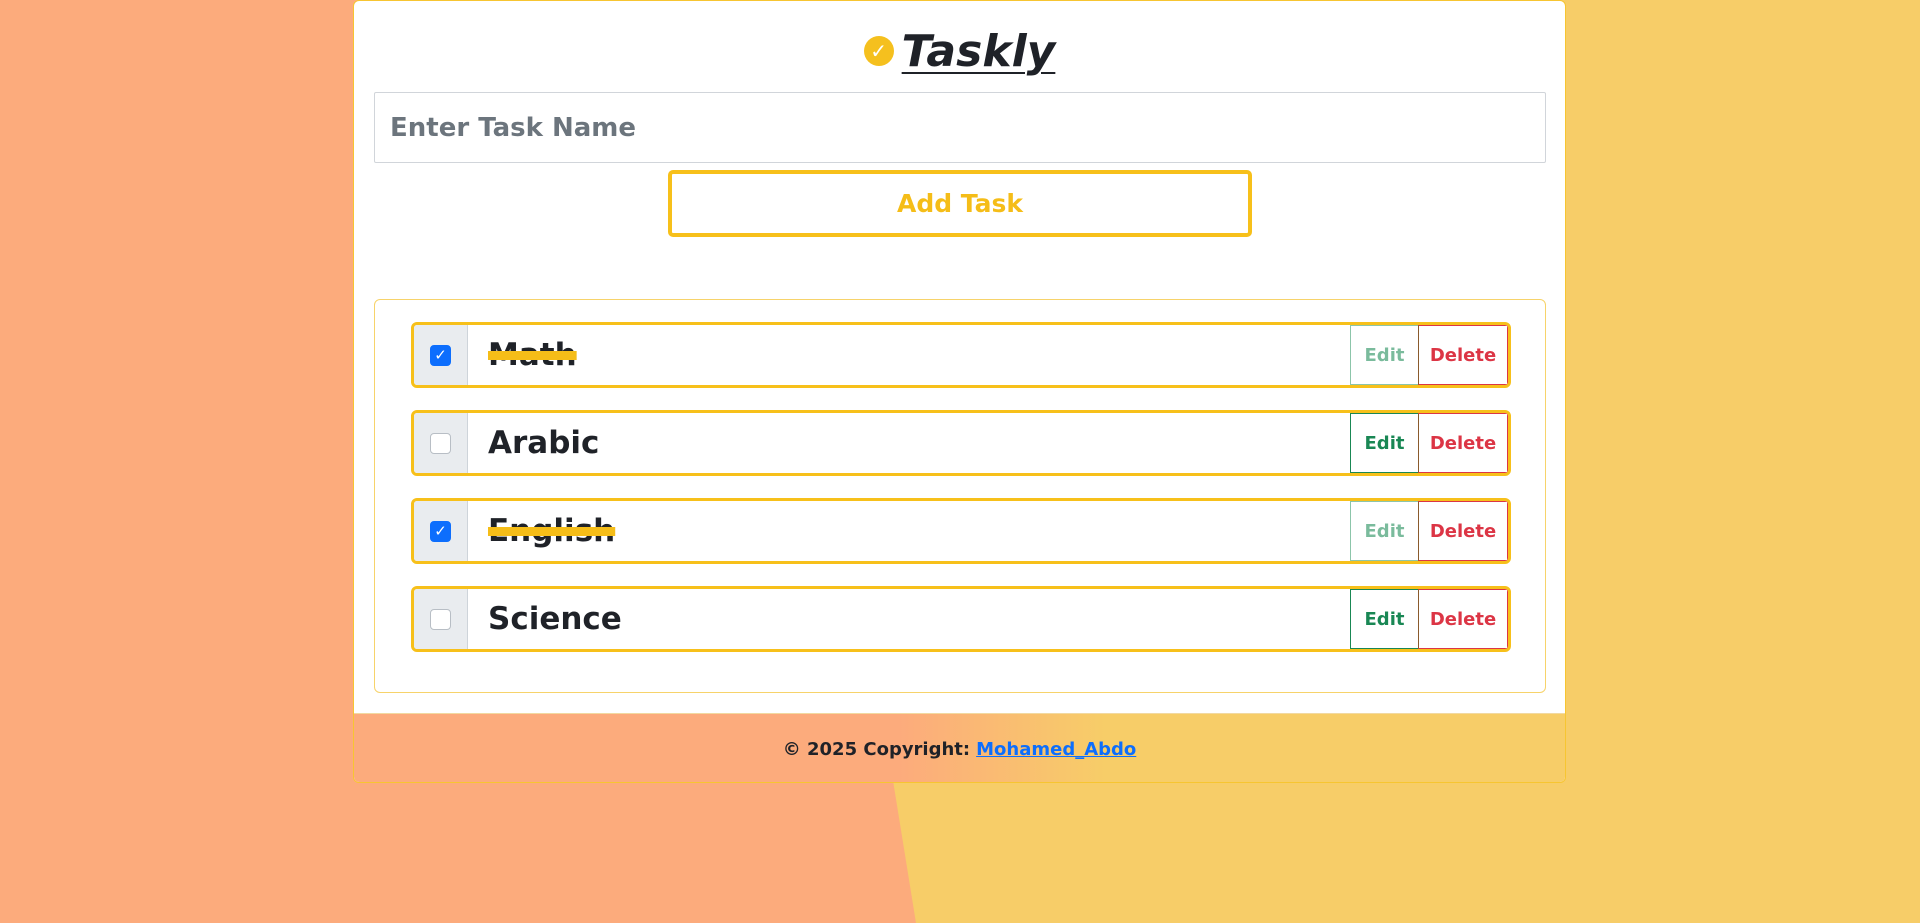 The image size is (1920, 923). Describe the element at coordinates (909, 619) in the screenshot. I see `task-name: Science` at that location.